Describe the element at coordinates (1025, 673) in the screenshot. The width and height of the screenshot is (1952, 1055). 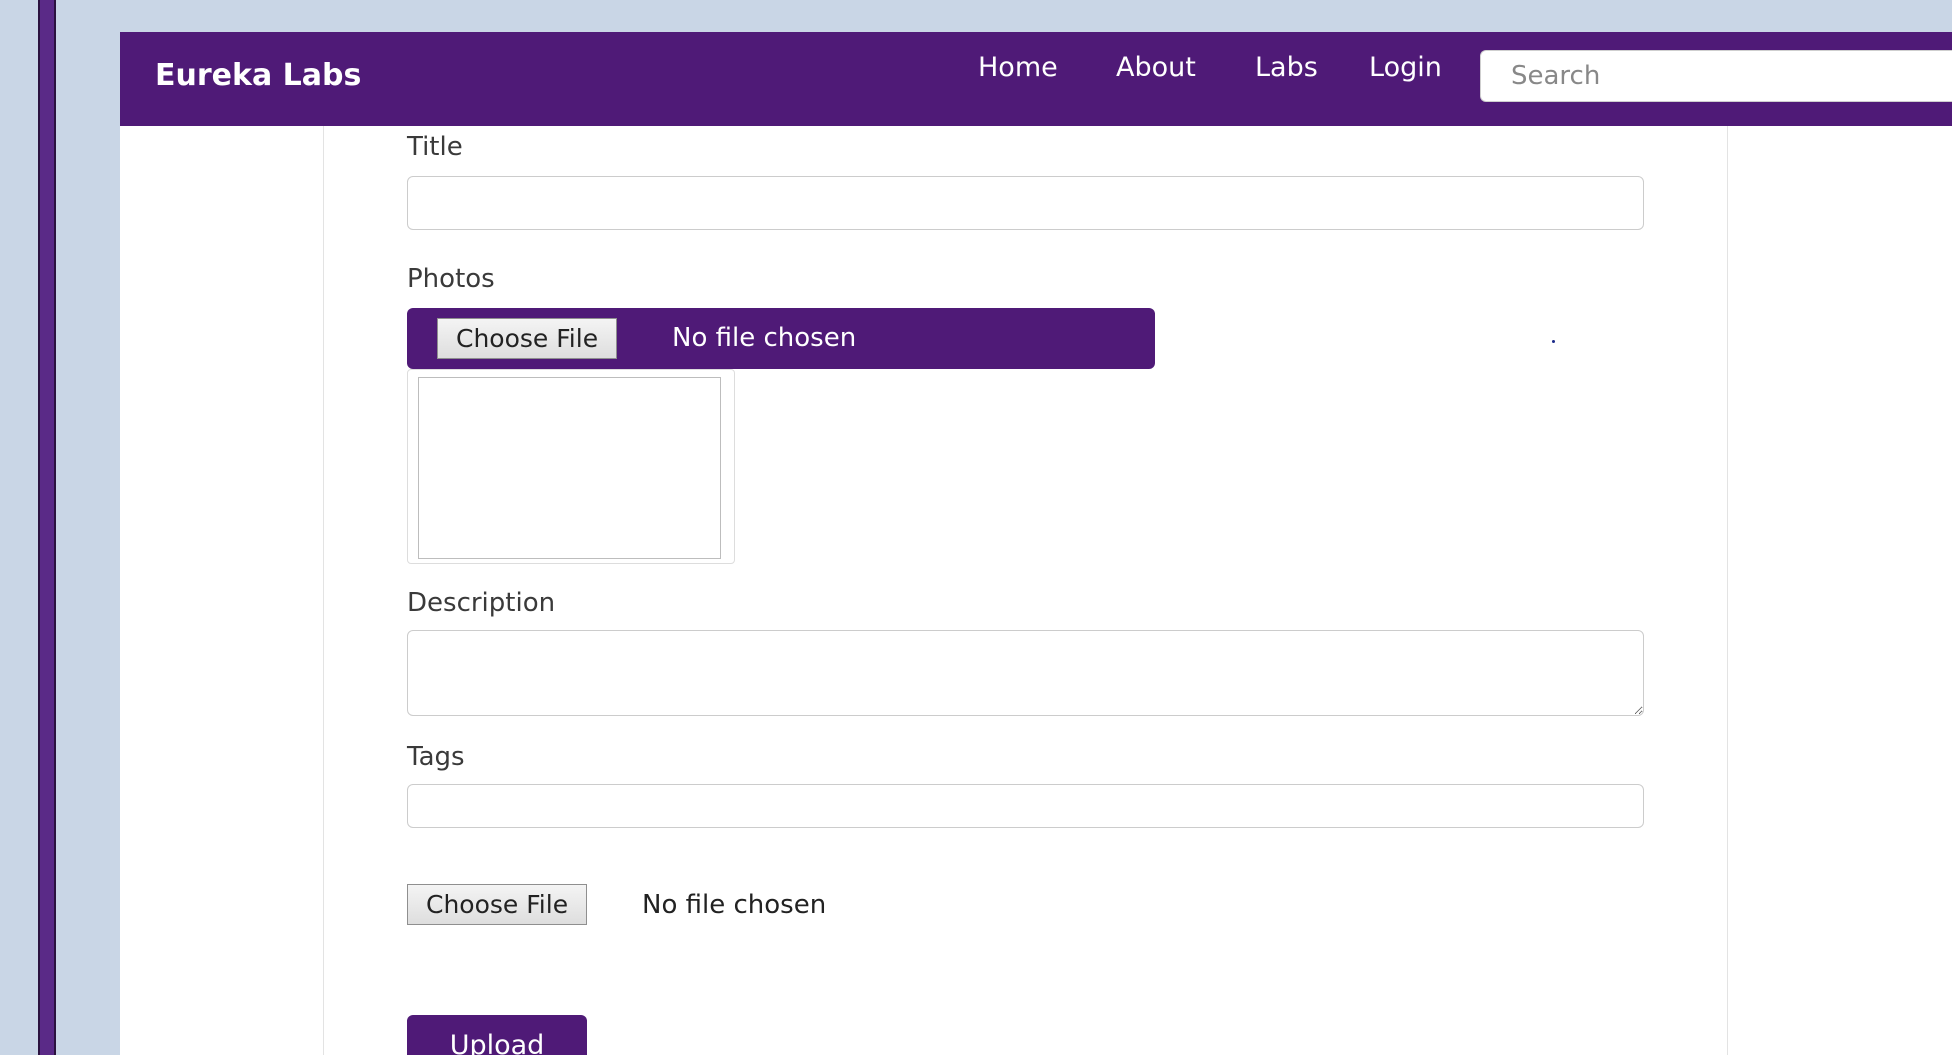
I see `description-textarea` at that location.